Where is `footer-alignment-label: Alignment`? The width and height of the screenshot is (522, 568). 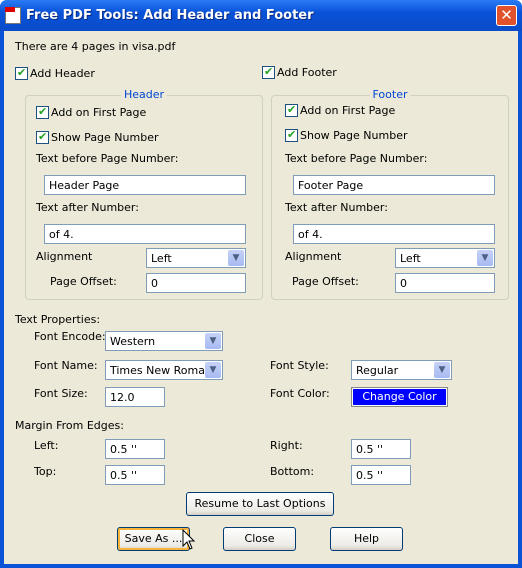 footer-alignment-label: Alignment is located at coordinates (313, 256).